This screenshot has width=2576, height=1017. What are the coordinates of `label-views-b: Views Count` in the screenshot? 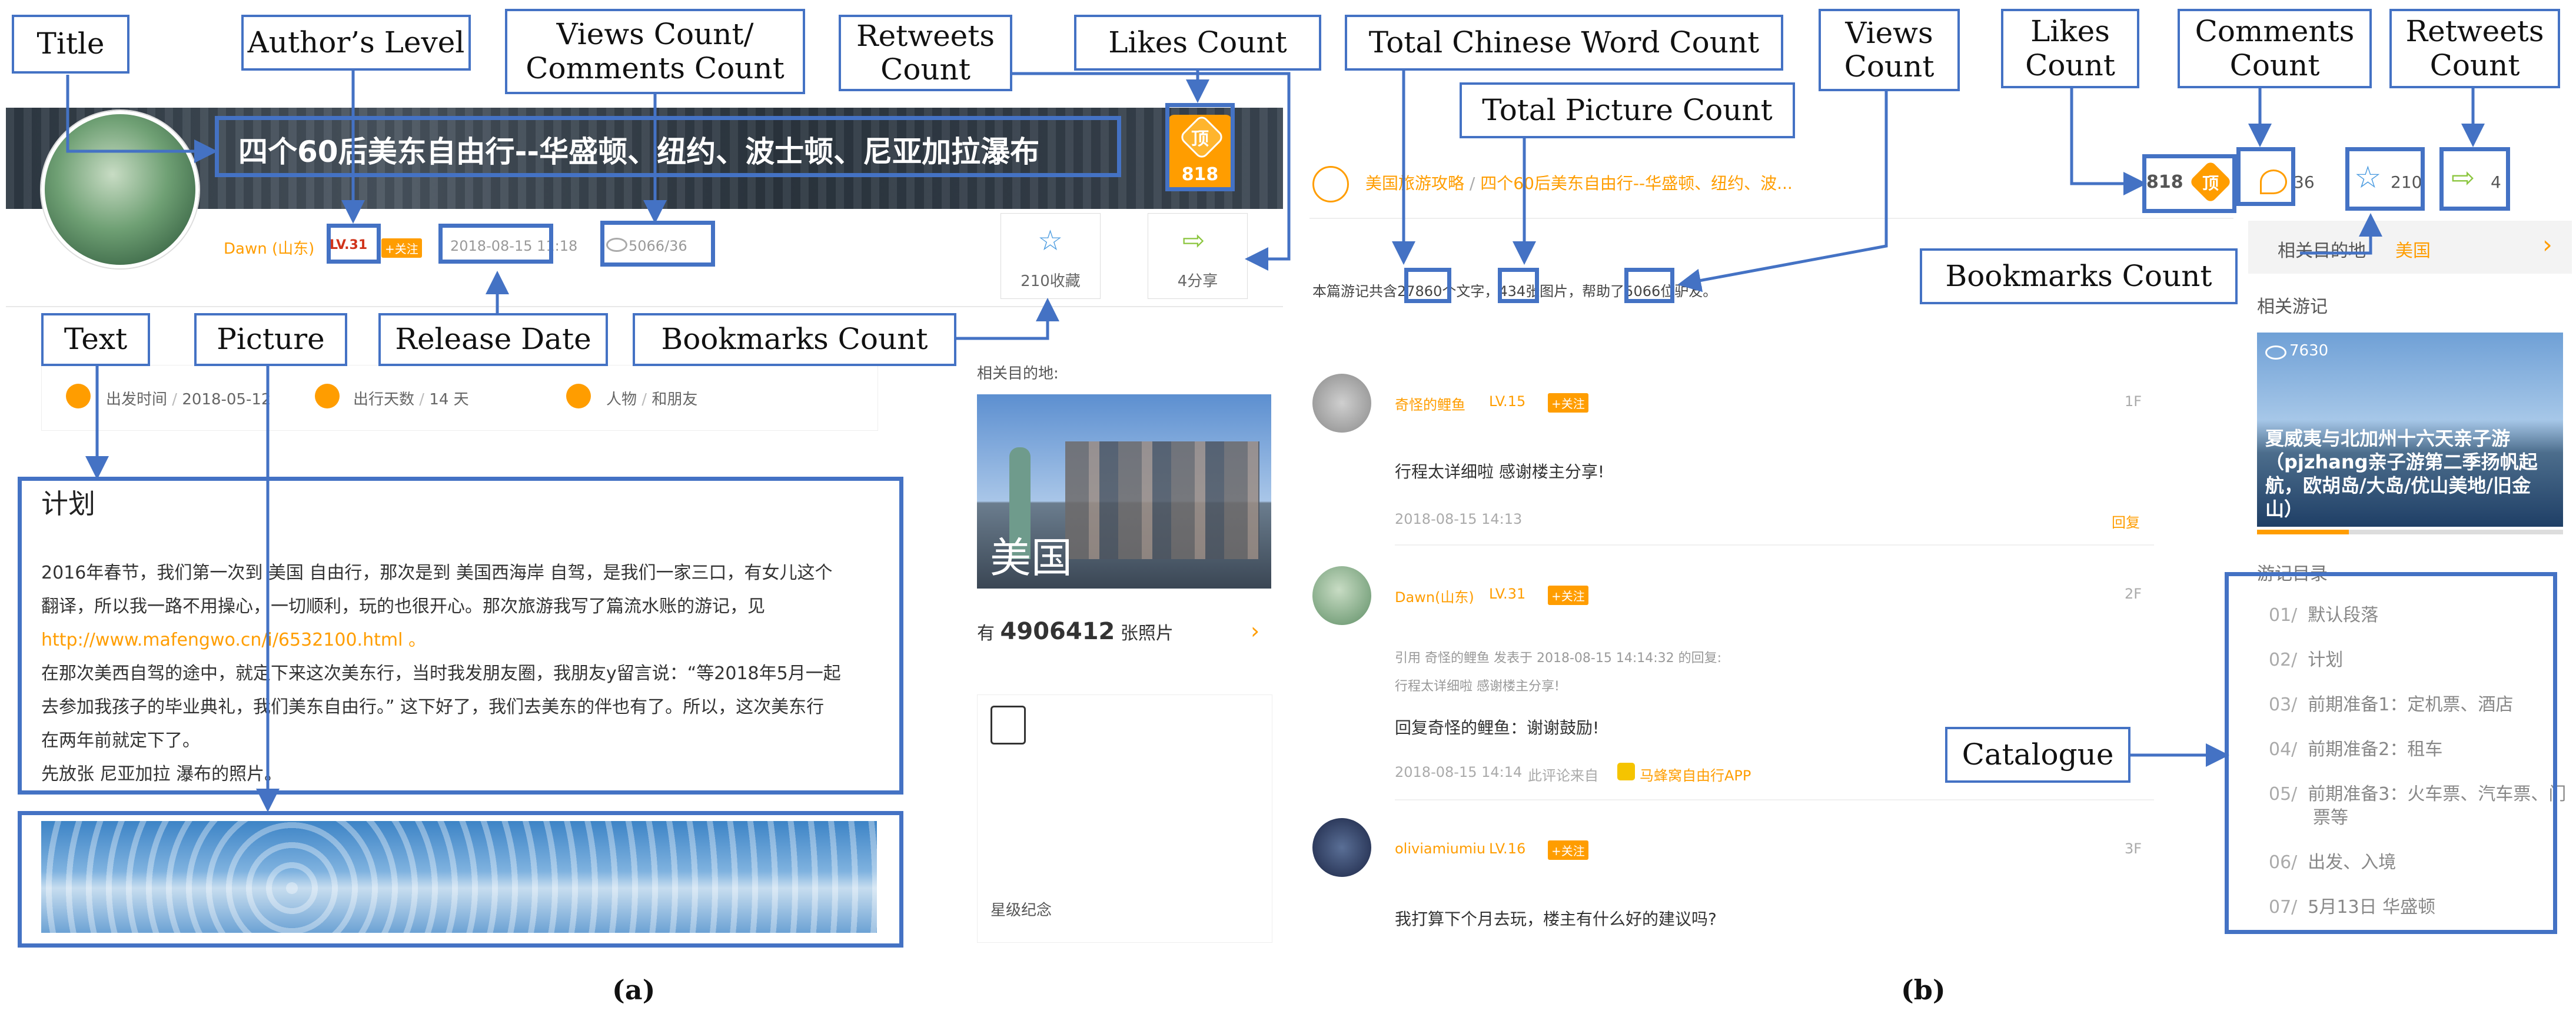 It's located at (1889, 50).